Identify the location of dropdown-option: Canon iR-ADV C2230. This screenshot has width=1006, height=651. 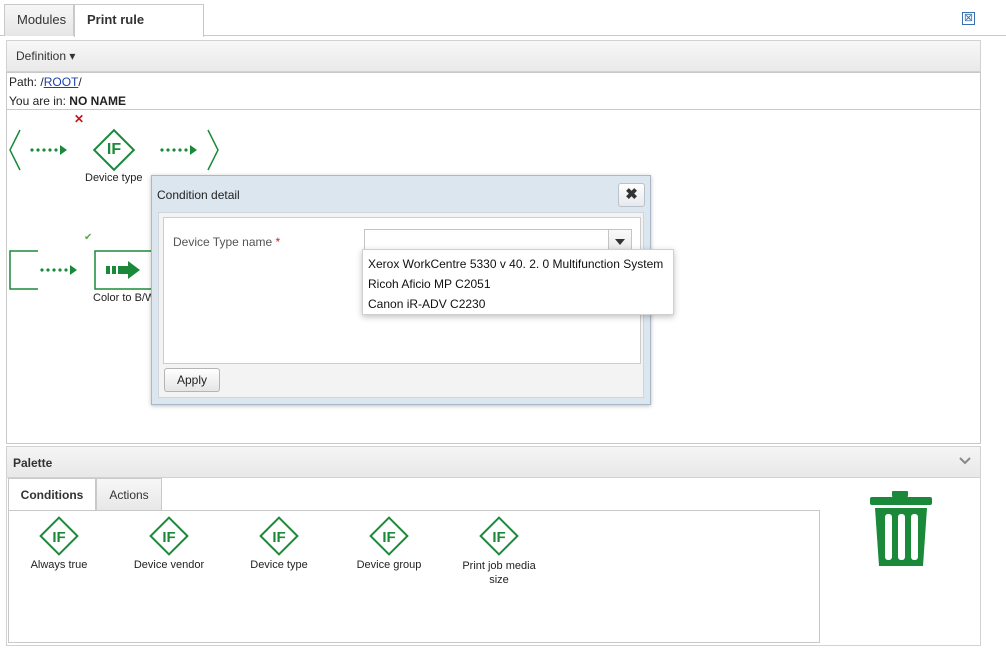
(426, 304).